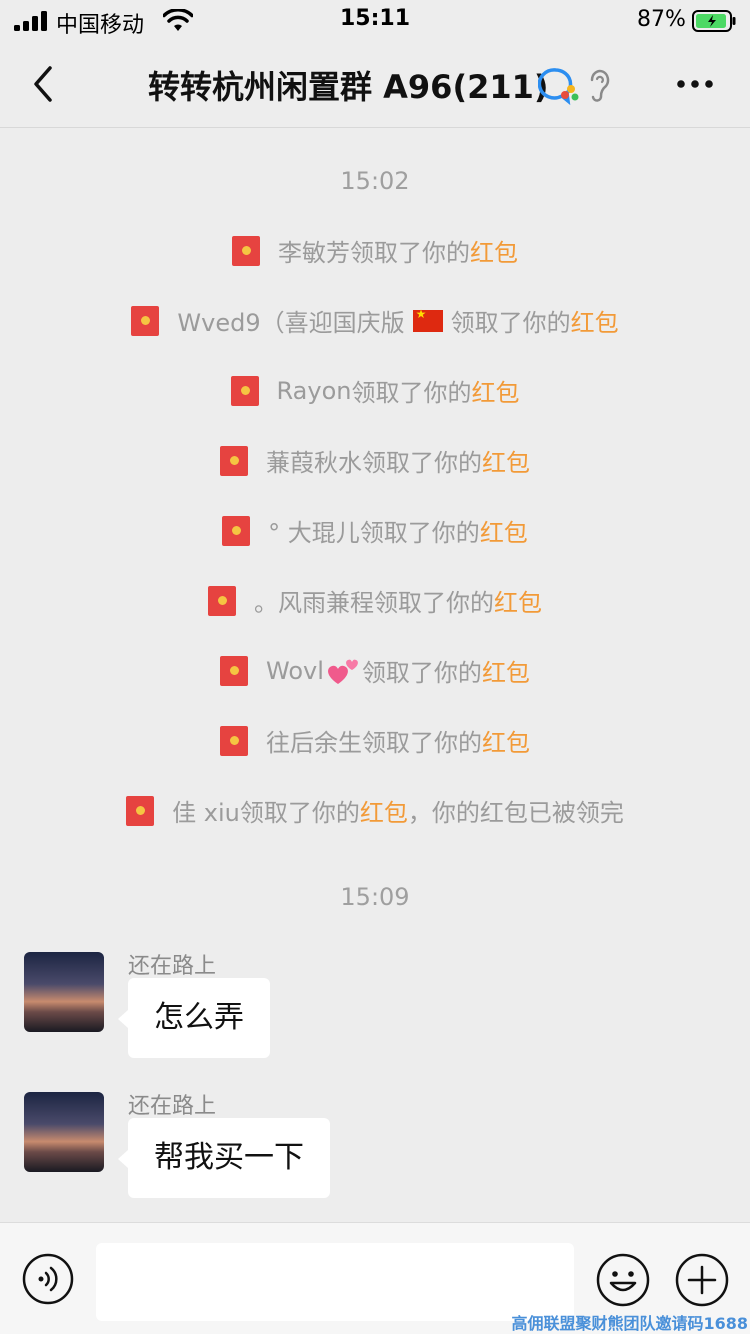 This screenshot has width=750, height=1334. I want to click on battery-icon, so click(714, 21).